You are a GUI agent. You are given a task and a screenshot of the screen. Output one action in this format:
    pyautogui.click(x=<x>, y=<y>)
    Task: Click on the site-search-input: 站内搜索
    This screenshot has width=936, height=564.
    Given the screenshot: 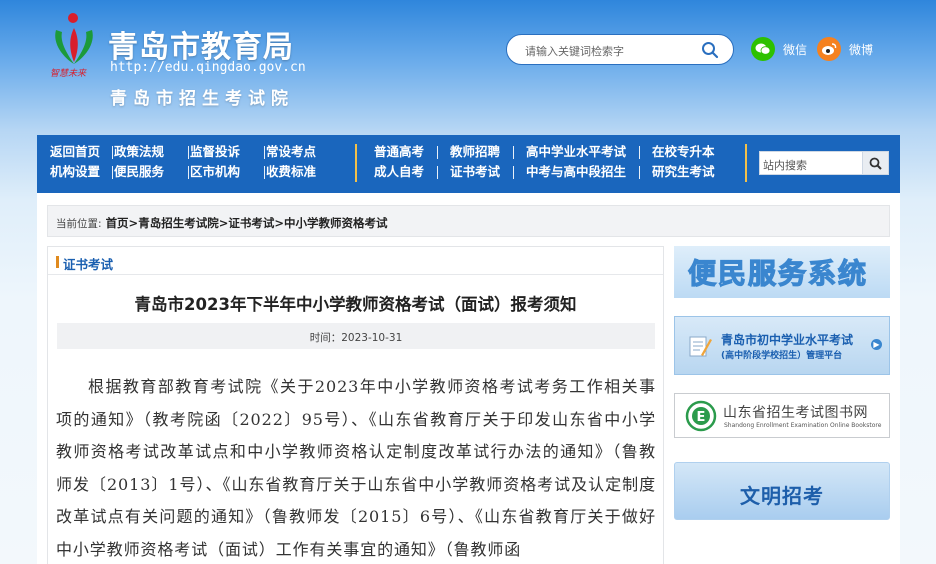 What is the action you would take?
    pyautogui.click(x=824, y=163)
    